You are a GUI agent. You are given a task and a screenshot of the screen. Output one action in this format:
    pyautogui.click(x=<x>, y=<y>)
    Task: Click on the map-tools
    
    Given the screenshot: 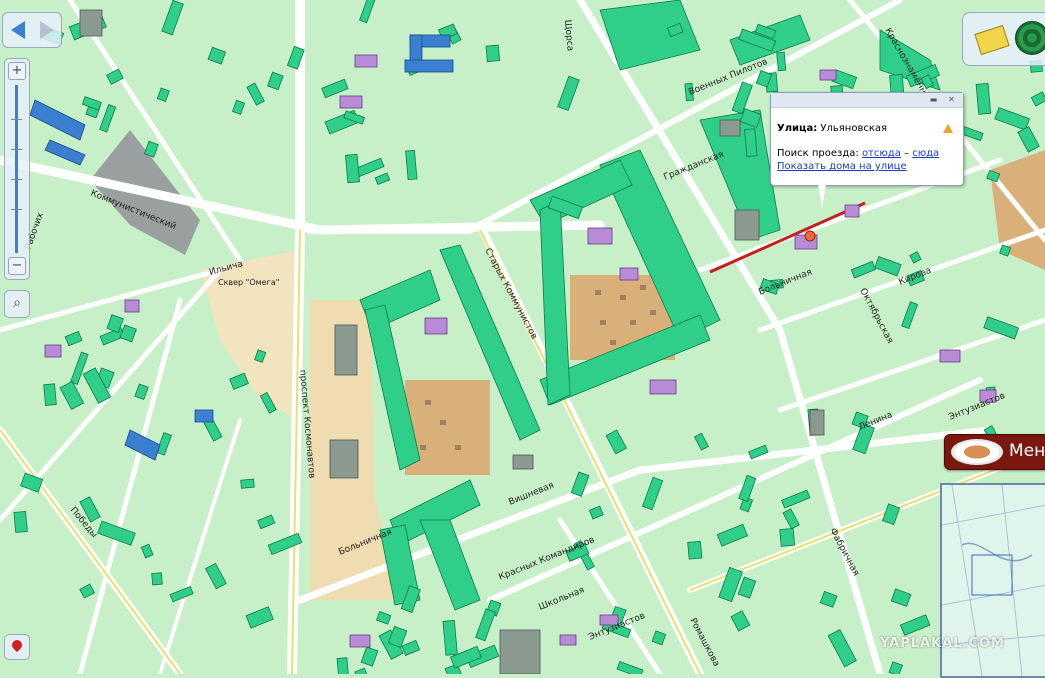 What is the action you would take?
    pyautogui.click(x=1003, y=39)
    